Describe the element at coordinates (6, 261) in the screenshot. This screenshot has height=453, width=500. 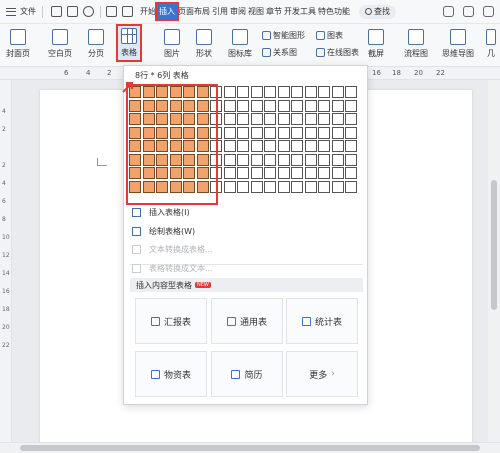
I see `vertical-ruler: 4 2 2 4 6 8 10 12 14 16 18 20 22` at that location.